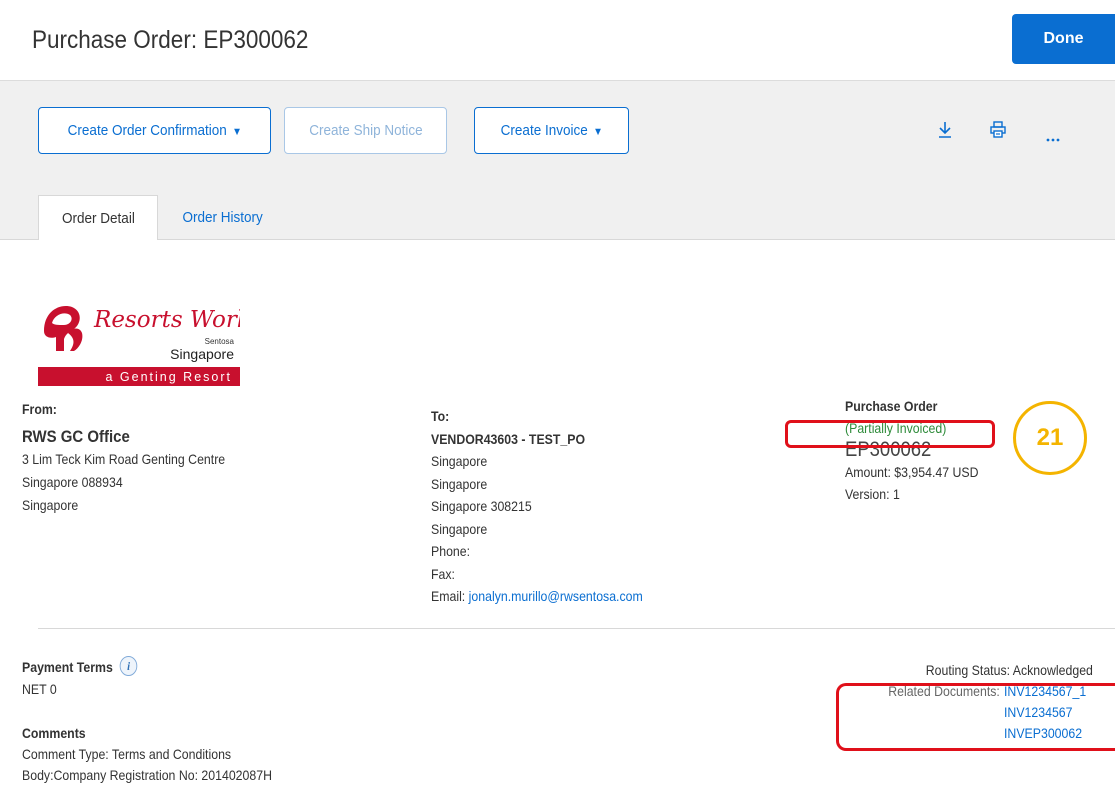  Describe the element at coordinates (1063, 39) in the screenshot. I see `done-button: Done` at that location.